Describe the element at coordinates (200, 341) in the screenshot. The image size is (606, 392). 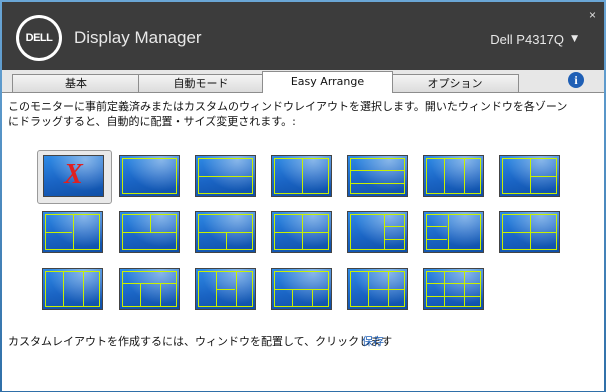
I see `footer-hint: カスタムレイアウトを作成するには、ウィンドウを配置して、クリックします` at that location.